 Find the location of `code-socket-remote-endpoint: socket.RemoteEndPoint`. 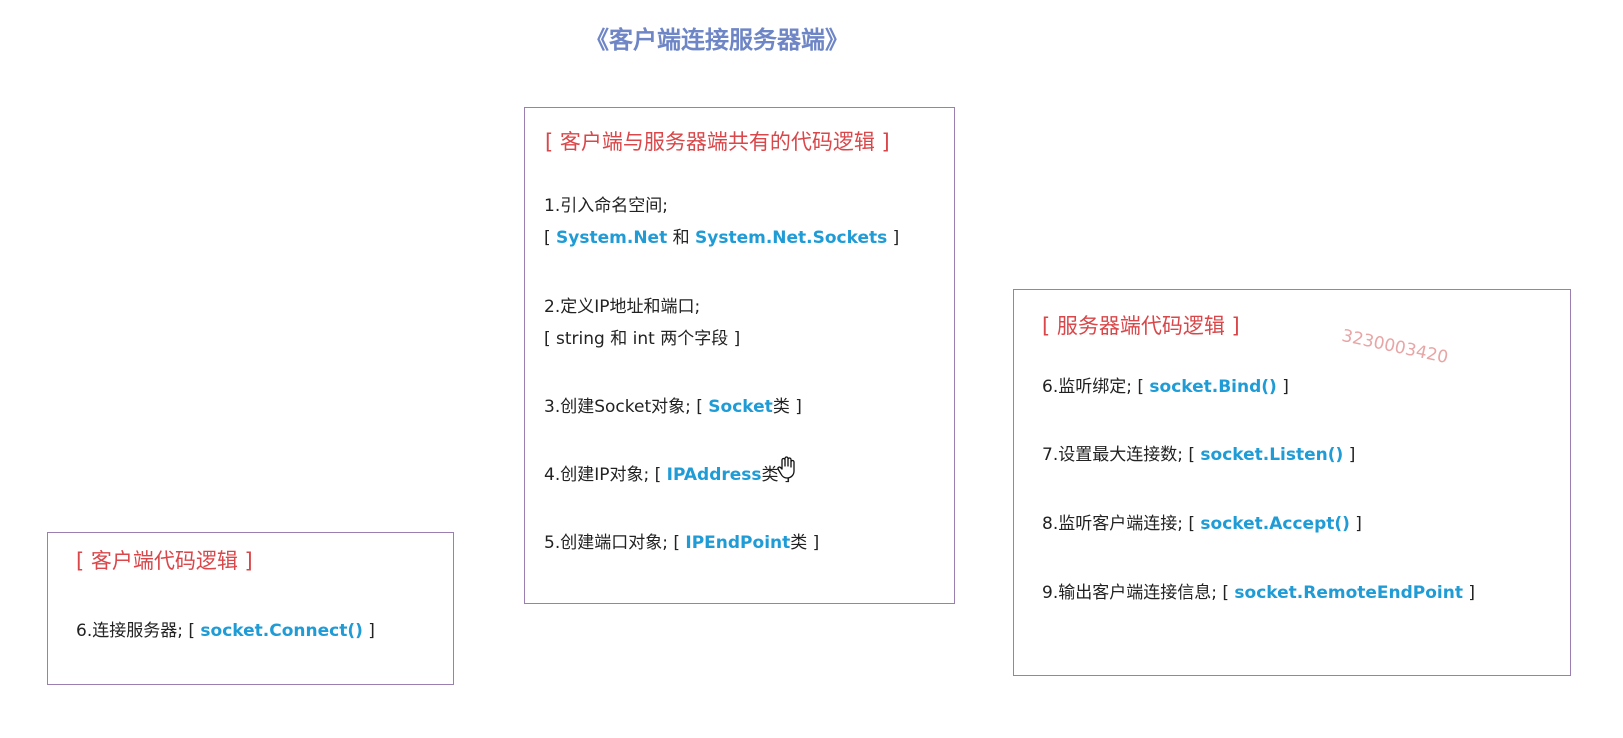

code-socket-remote-endpoint: socket.RemoteEndPoint is located at coordinates (1348, 593).